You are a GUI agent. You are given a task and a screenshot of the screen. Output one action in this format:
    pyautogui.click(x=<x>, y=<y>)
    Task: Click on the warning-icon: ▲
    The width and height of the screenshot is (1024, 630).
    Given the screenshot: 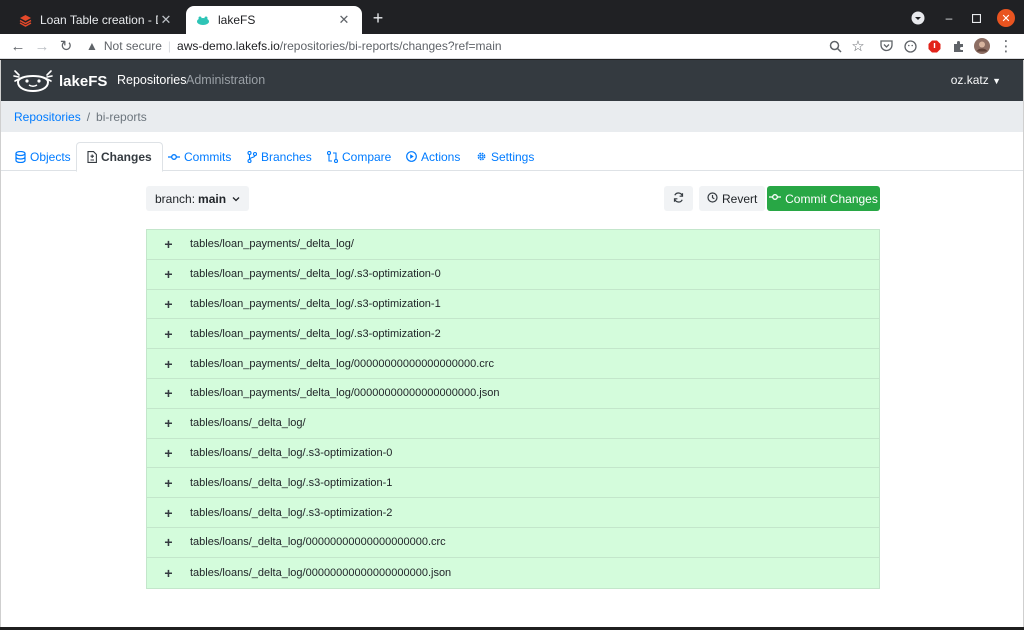 What is the action you would take?
    pyautogui.click(x=92, y=46)
    